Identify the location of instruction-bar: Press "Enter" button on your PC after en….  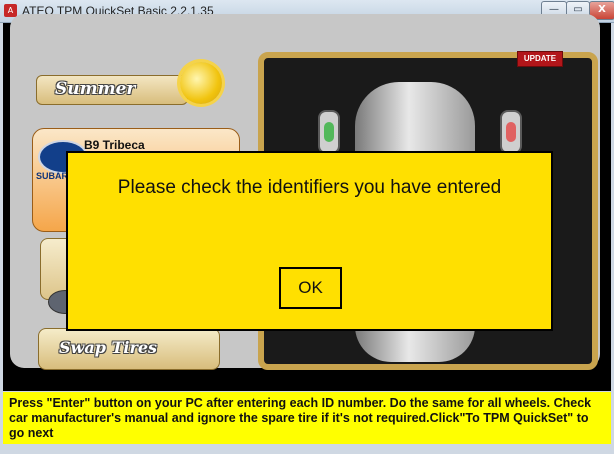
(307, 418).